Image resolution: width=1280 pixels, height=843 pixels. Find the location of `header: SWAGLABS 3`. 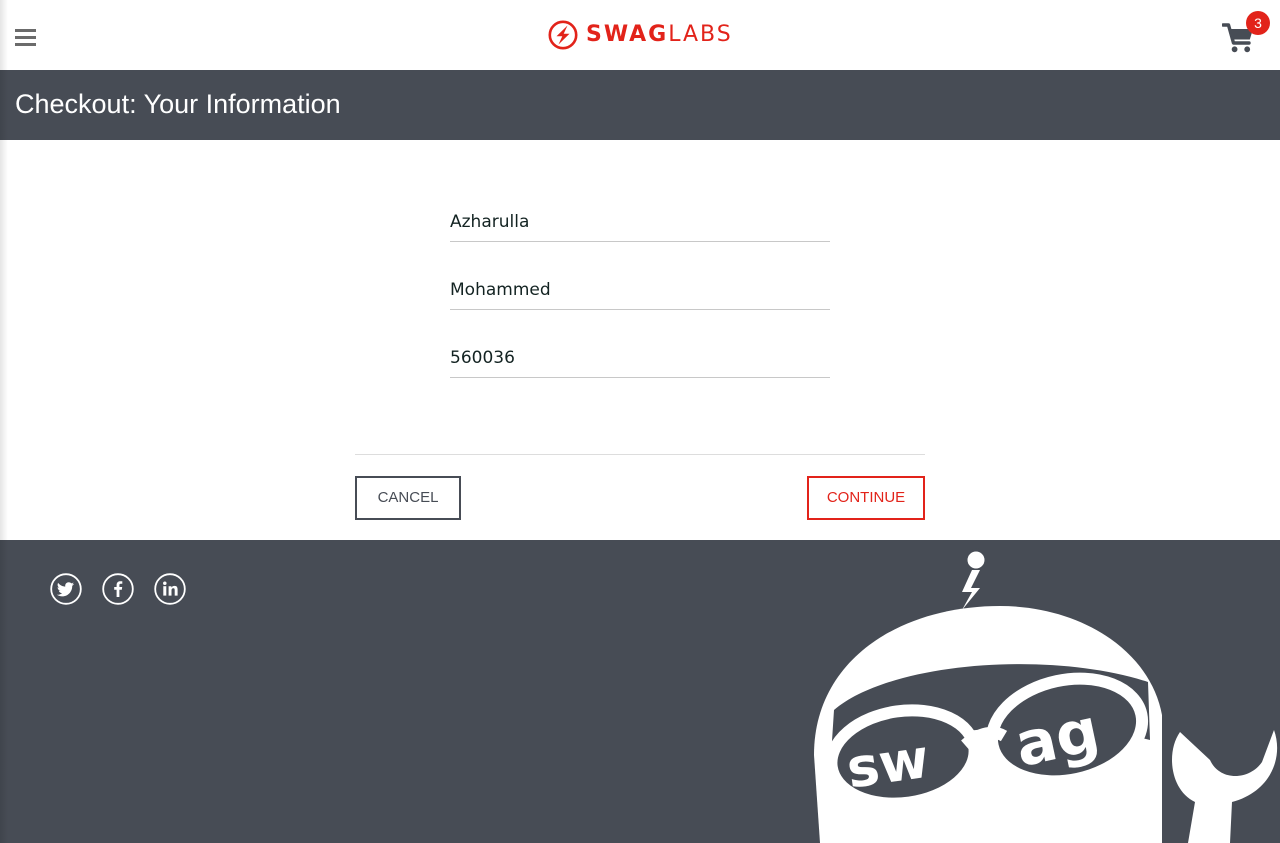

header: SWAGLABS 3 is located at coordinates (640, 35).